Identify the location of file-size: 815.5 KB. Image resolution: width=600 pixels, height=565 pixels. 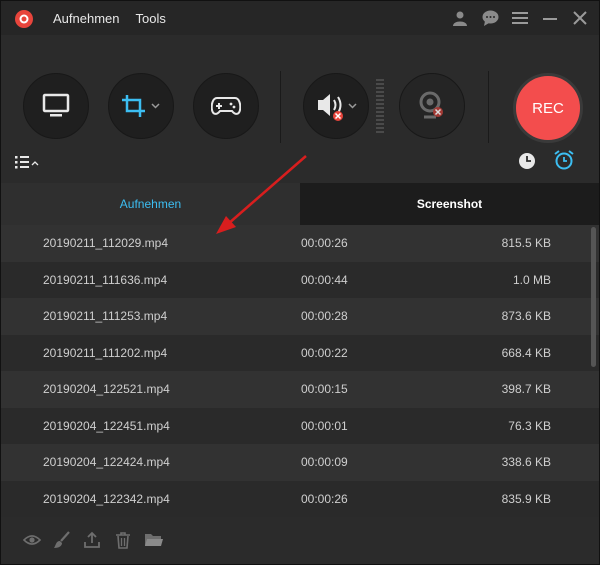
(526, 243).